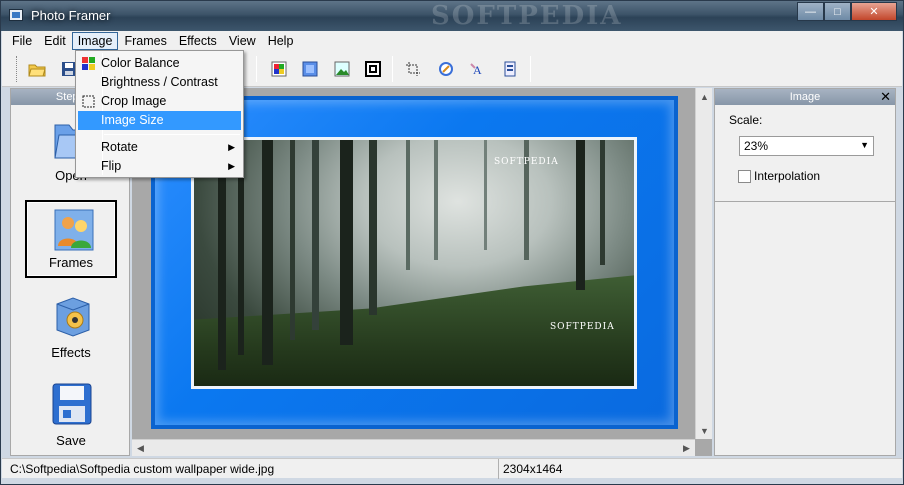 The height and width of the screenshot is (485, 904). What do you see at coordinates (885, 97) in the screenshot?
I see `panel-close-icon: ✕` at bounding box center [885, 97].